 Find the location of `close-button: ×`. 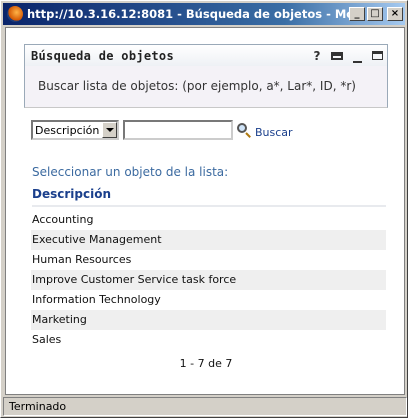

close-button: × is located at coordinates (395, 14).